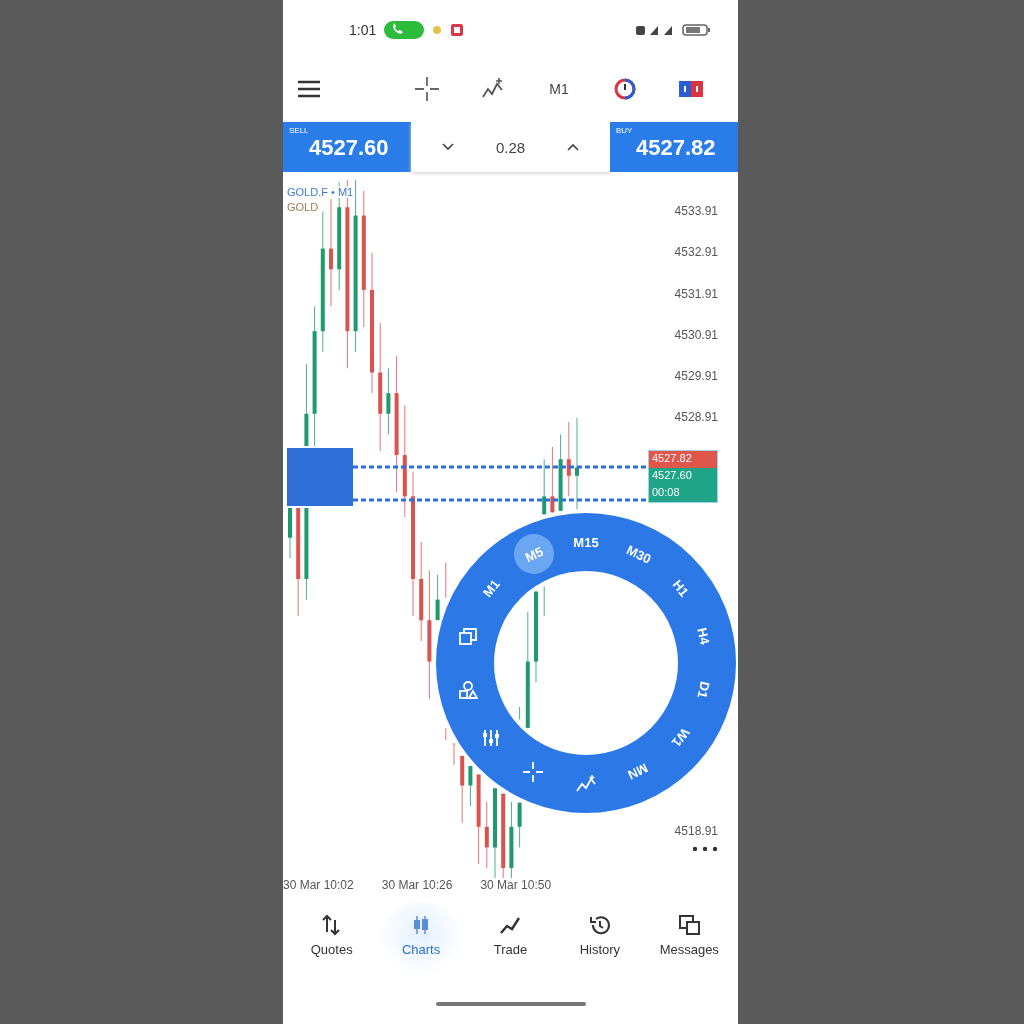 The height and width of the screenshot is (1024, 1024). Describe the element at coordinates (655, 30) in the screenshot. I see `signal-icon` at that location.